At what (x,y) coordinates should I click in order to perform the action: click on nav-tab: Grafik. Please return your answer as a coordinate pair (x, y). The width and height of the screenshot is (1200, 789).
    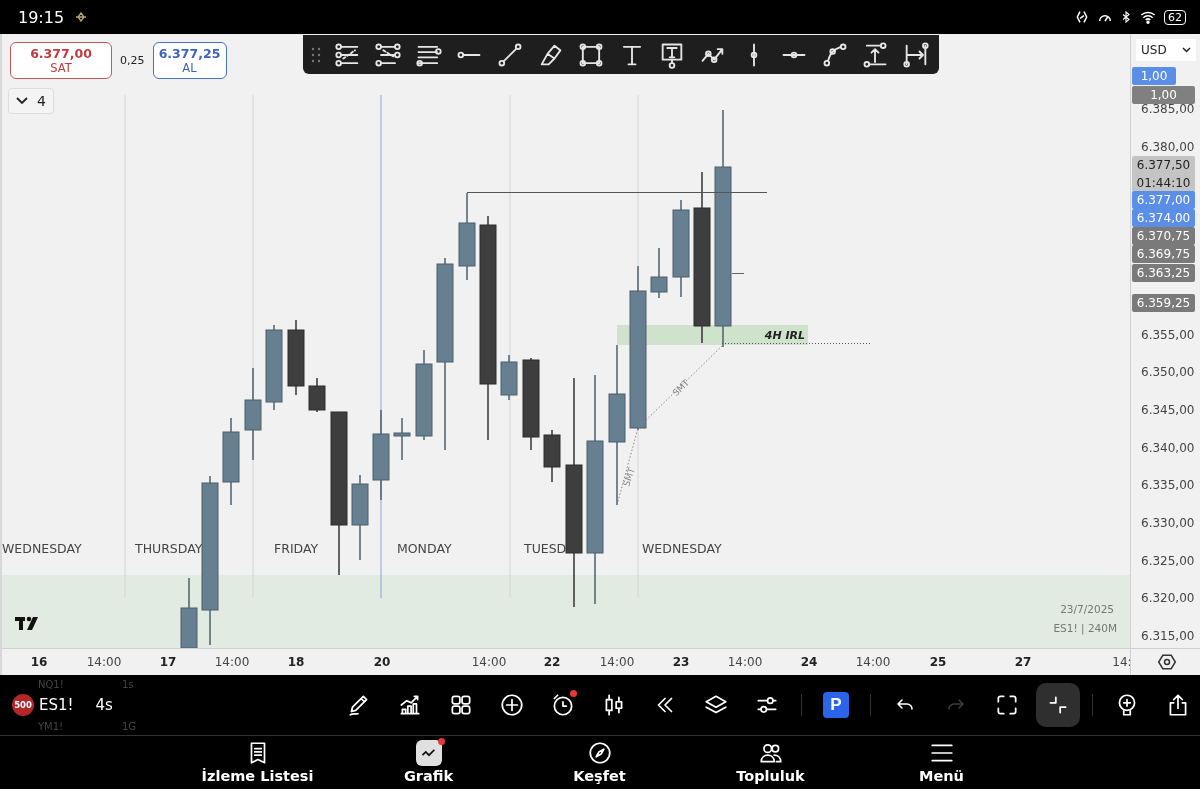
    Looking at the image, I should click on (428, 762).